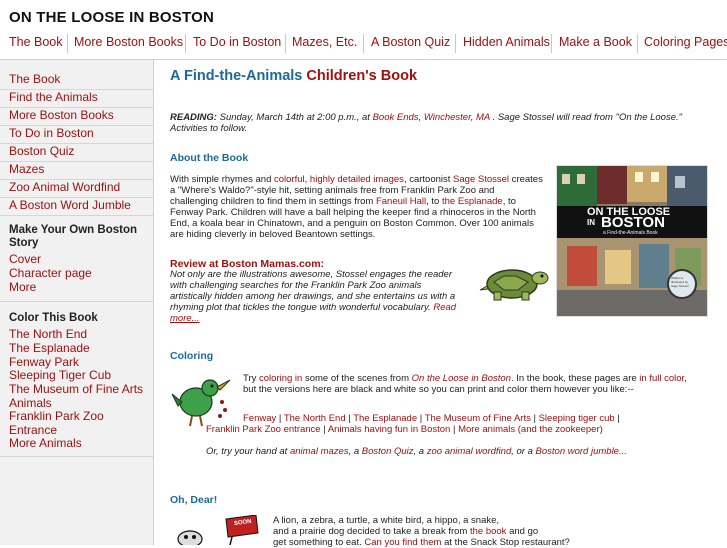 The image size is (727, 548). What do you see at coordinates (488, 531) in the screenshot?
I see `link-the-book: the book` at bounding box center [488, 531].